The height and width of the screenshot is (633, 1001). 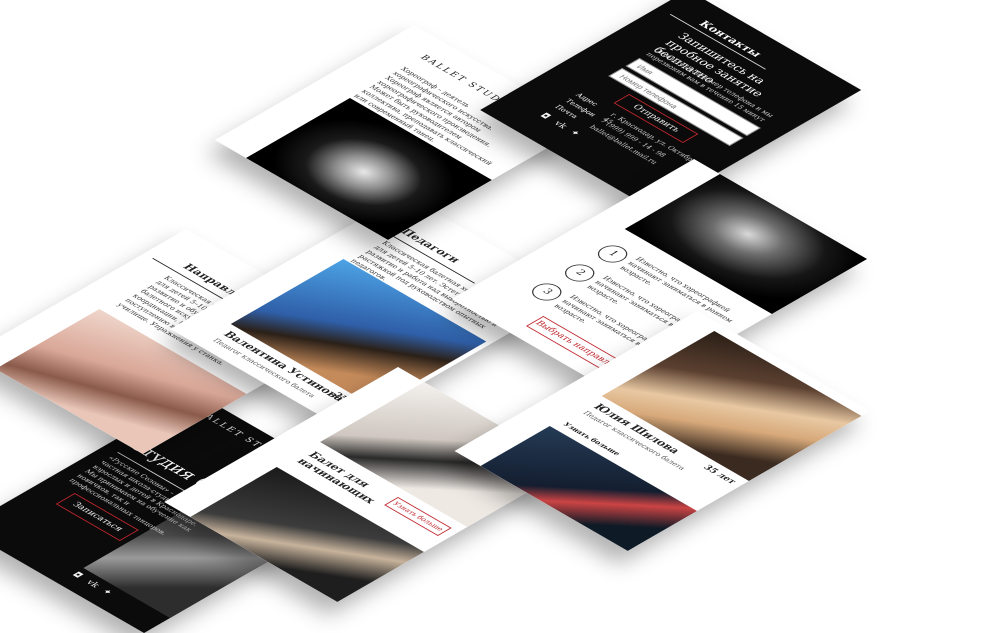 I want to click on instagram-icon-2: ◘, so click(x=544, y=116).